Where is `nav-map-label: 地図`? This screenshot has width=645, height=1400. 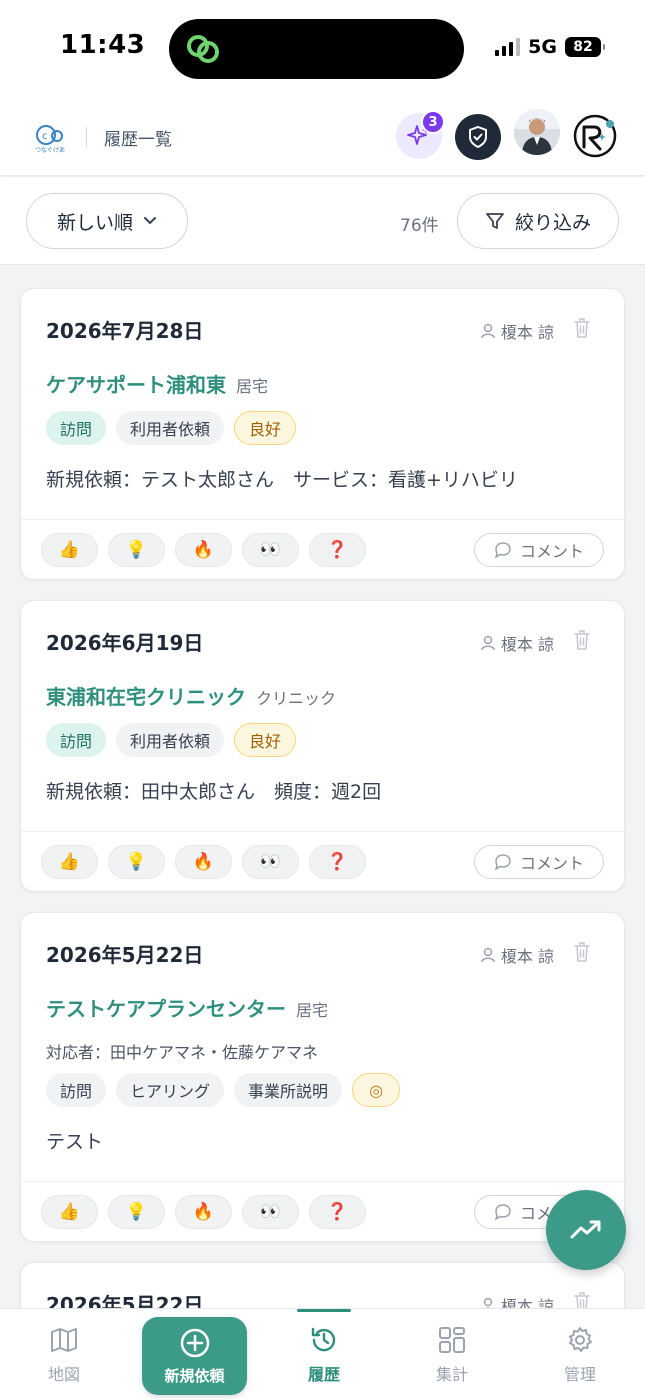
nav-map-label: 地図 is located at coordinates (63, 1374).